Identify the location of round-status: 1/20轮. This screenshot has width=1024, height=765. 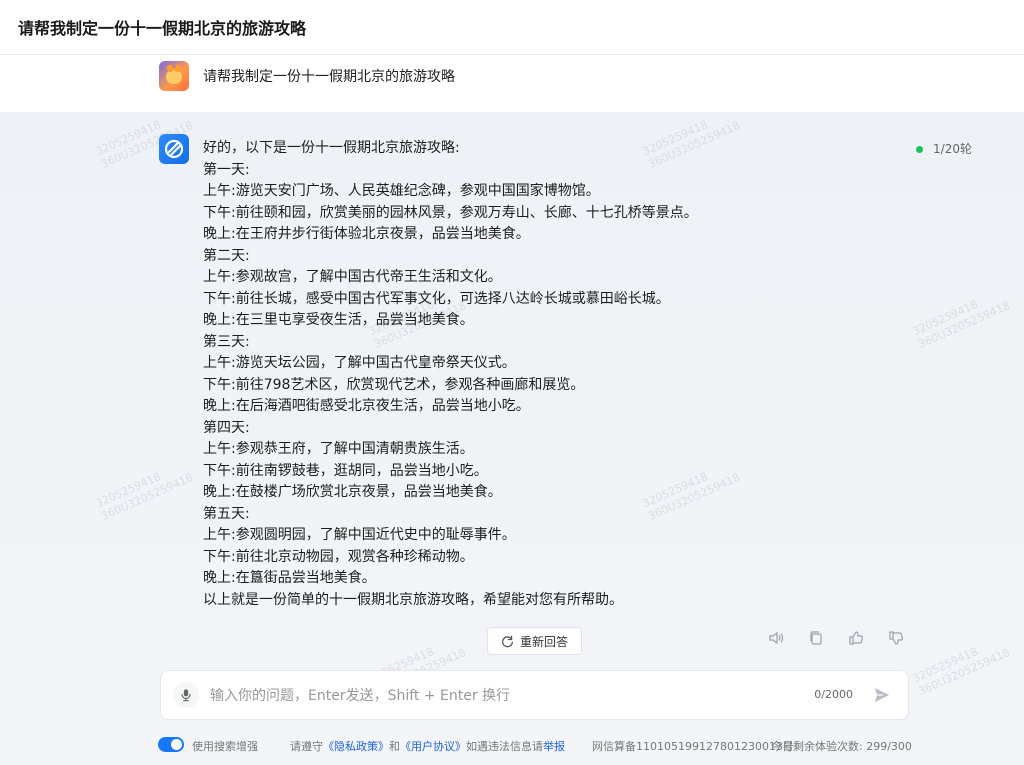
(944, 148).